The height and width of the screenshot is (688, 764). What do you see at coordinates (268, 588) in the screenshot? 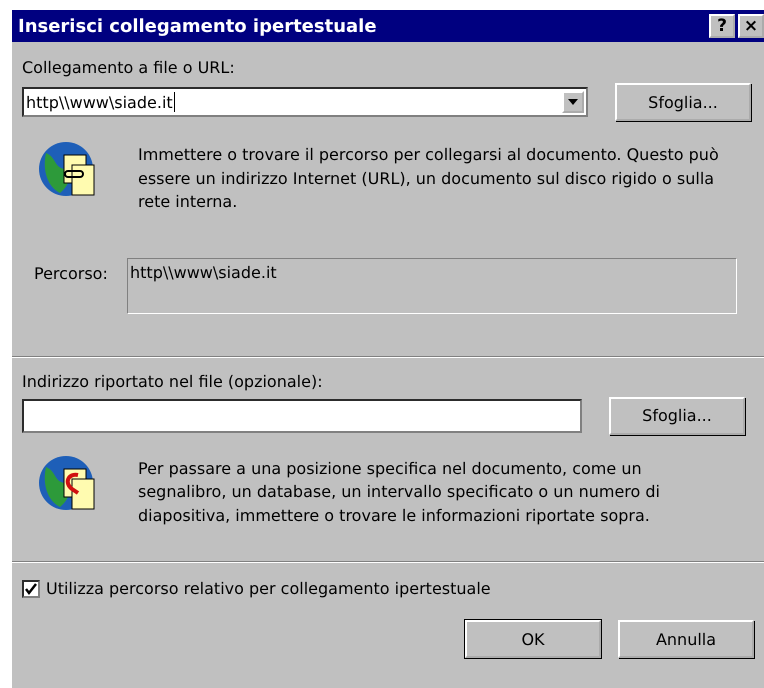
I see `checkbox-label: Utilizza percorso relativo per collegamento ipertestuale` at bounding box center [268, 588].